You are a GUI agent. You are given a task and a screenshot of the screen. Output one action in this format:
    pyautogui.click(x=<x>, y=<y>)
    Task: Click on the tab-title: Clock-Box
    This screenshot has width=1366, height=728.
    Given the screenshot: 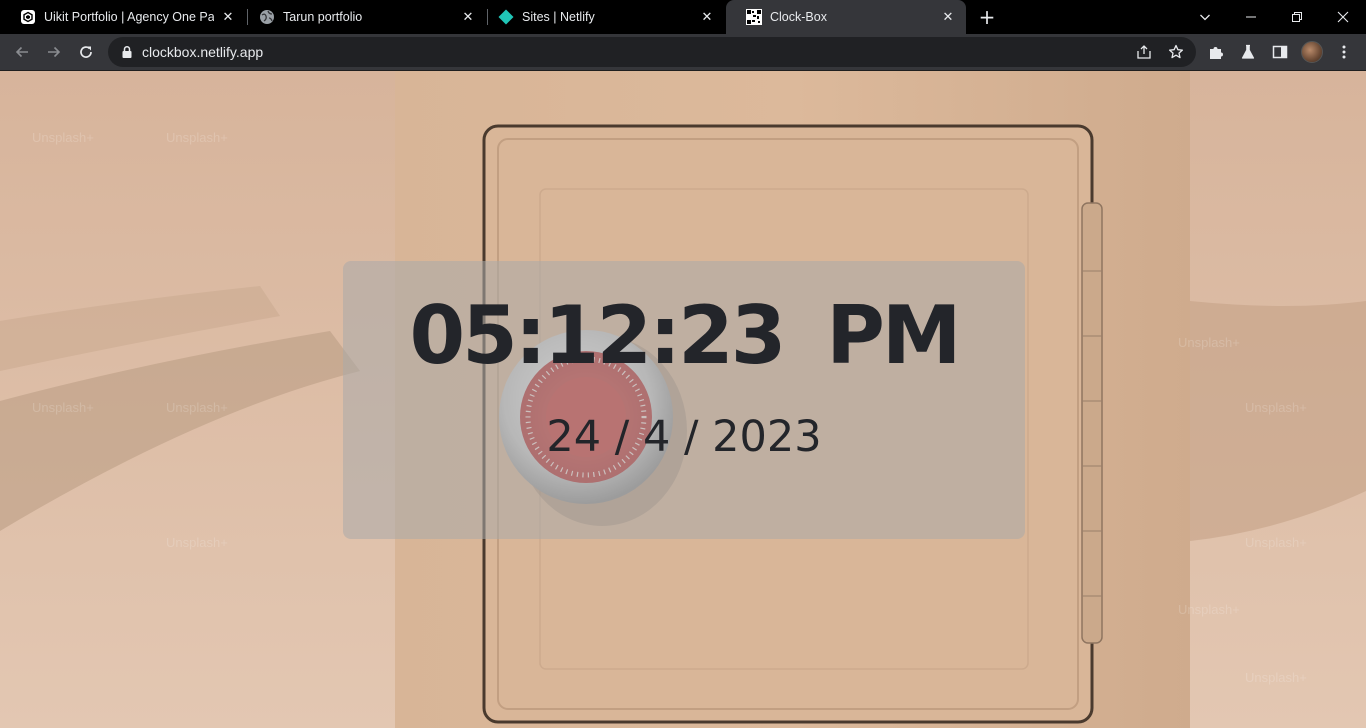 What is the action you would take?
    pyautogui.click(x=798, y=17)
    